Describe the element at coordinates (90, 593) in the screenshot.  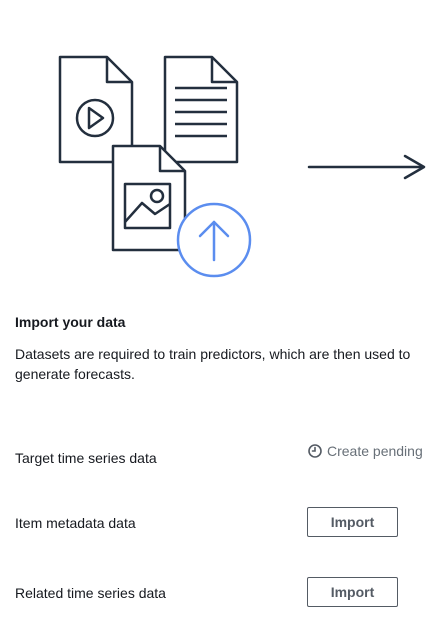
I see `related-time-series-label: Related time series data` at that location.